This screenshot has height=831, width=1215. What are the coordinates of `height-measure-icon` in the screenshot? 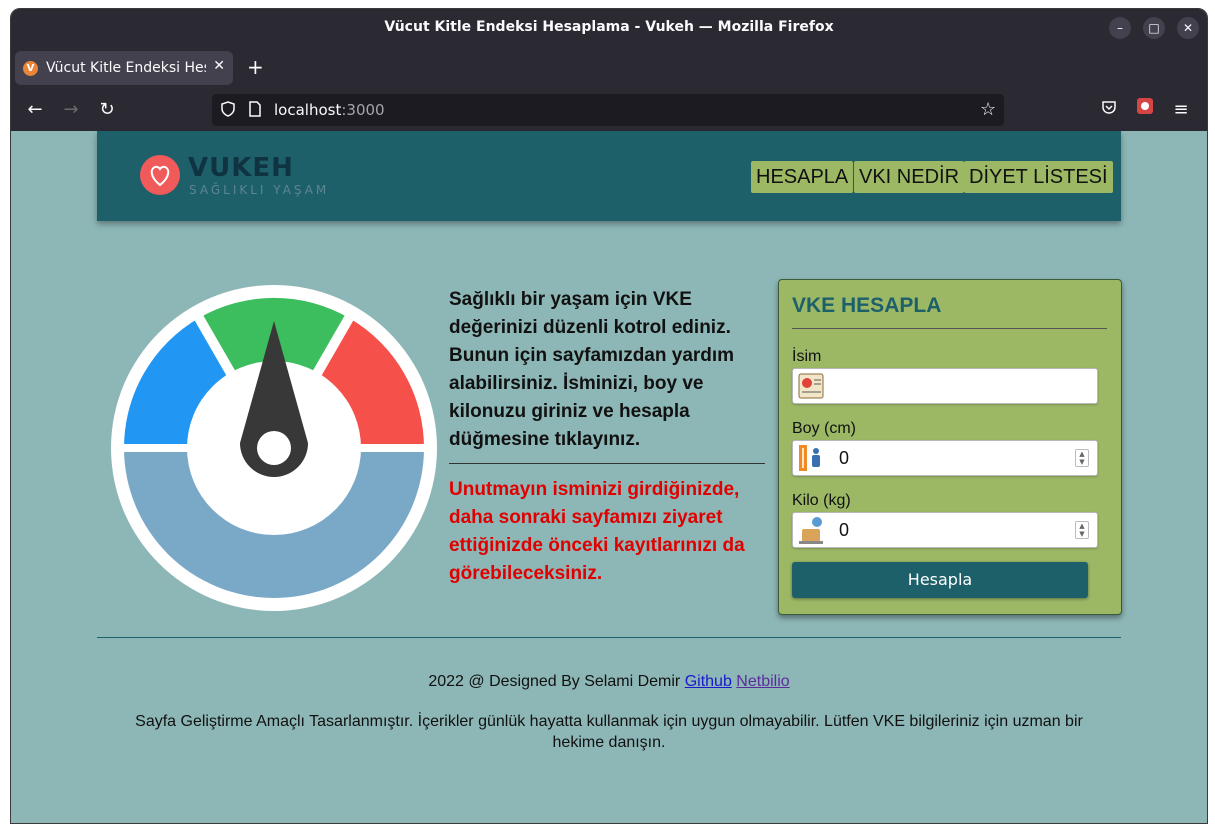 It's located at (809, 458).